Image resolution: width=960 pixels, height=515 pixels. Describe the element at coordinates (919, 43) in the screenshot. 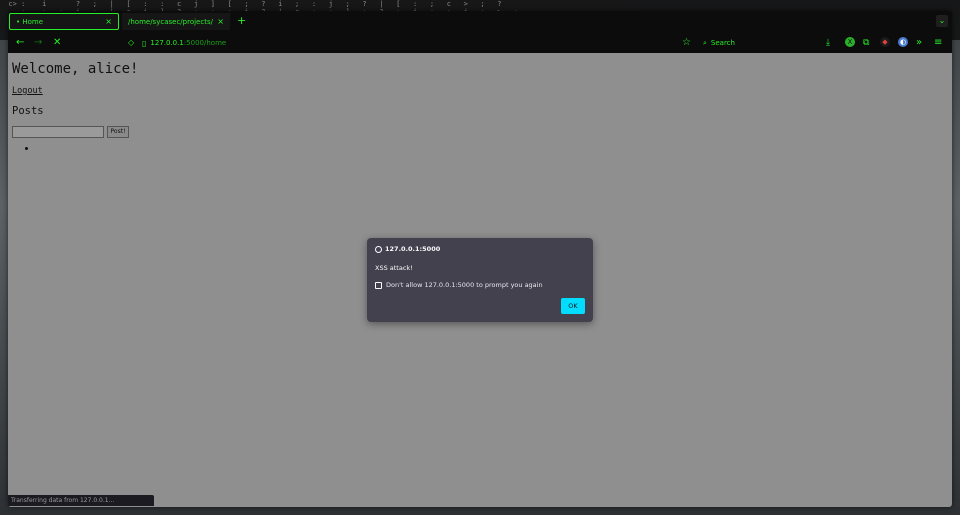

I see `overflow-chevron-icon: »` at that location.